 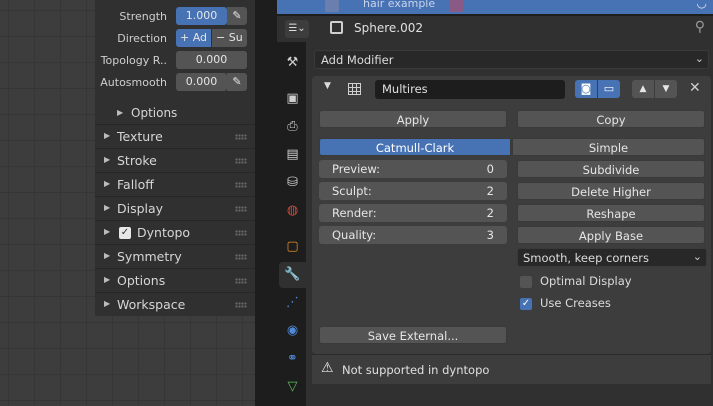 I want to click on visibility-eye-icon: ◡, so click(x=702, y=5).